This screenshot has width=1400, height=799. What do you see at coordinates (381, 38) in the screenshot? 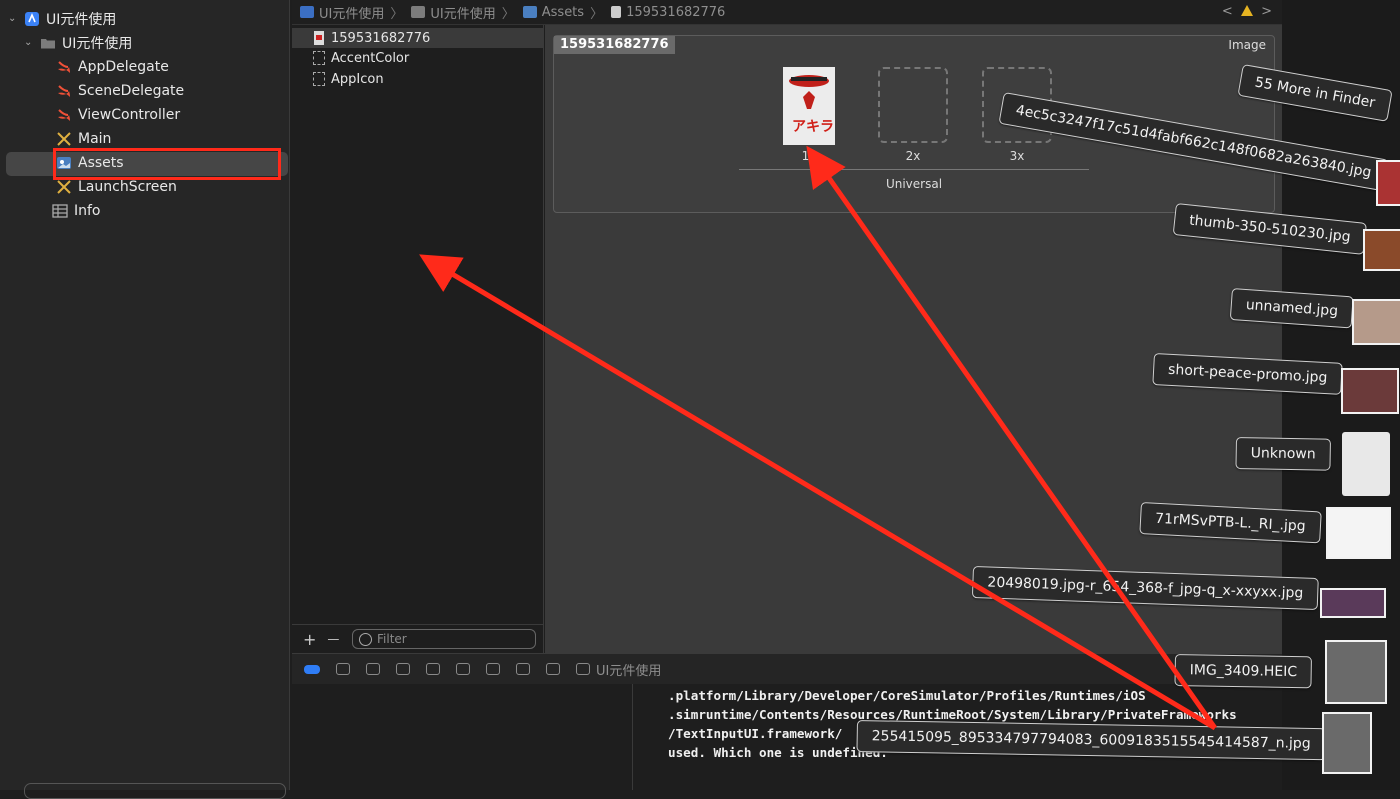
I see `asset-label: 159531682776` at bounding box center [381, 38].